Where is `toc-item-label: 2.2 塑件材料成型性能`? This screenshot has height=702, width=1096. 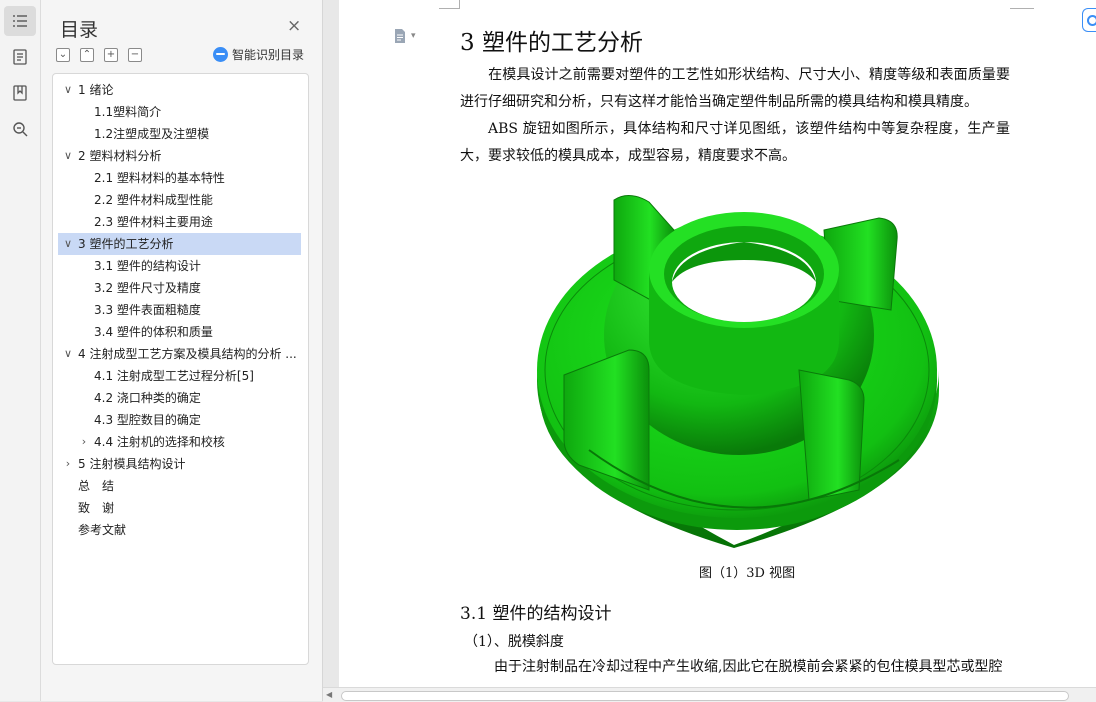
toc-item-label: 2.2 塑件材料成型性能 is located at coordinates (153, 200).